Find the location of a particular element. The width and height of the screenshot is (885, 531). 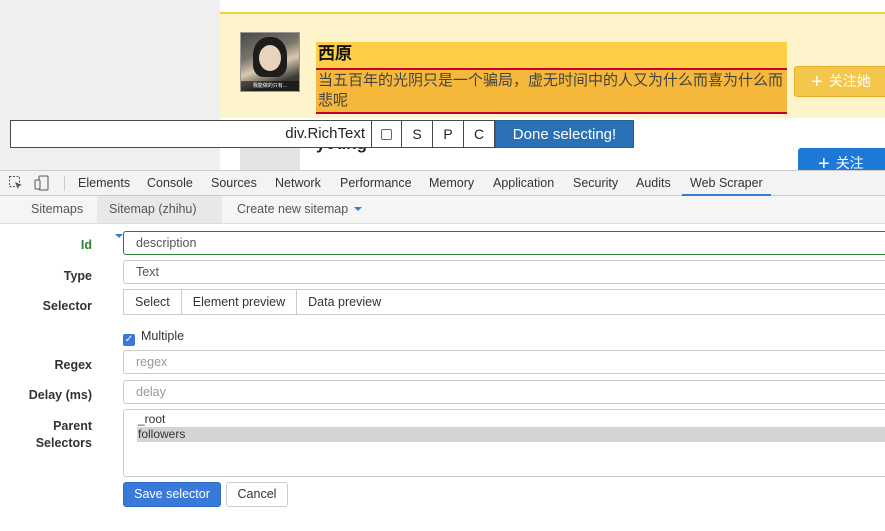

user-bio-highlighted: 当五百年的光阴只是一个骗局，虚无时间中的人又为什么而喜为什么而悲呢 is located at coordinates (551, 91).